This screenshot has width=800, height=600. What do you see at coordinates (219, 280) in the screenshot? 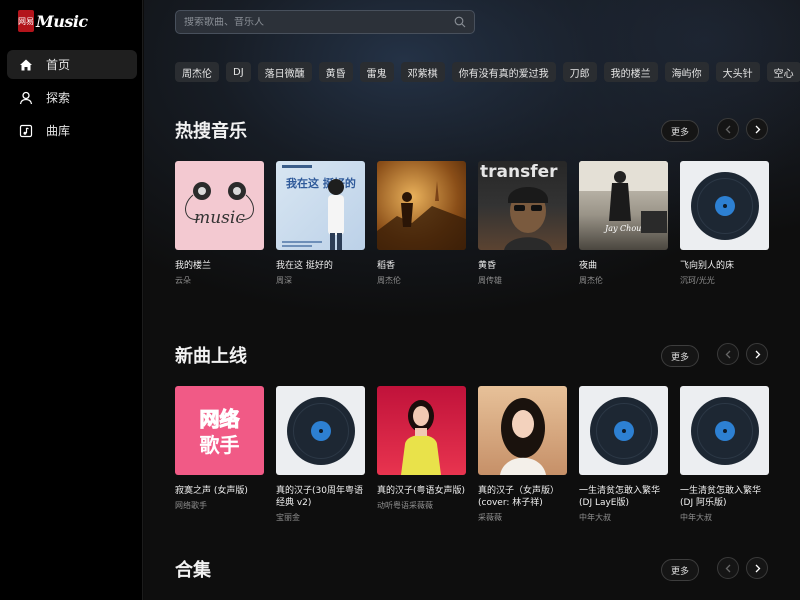
I see `song-artist: 云朵` at bounding box center [219, 280].